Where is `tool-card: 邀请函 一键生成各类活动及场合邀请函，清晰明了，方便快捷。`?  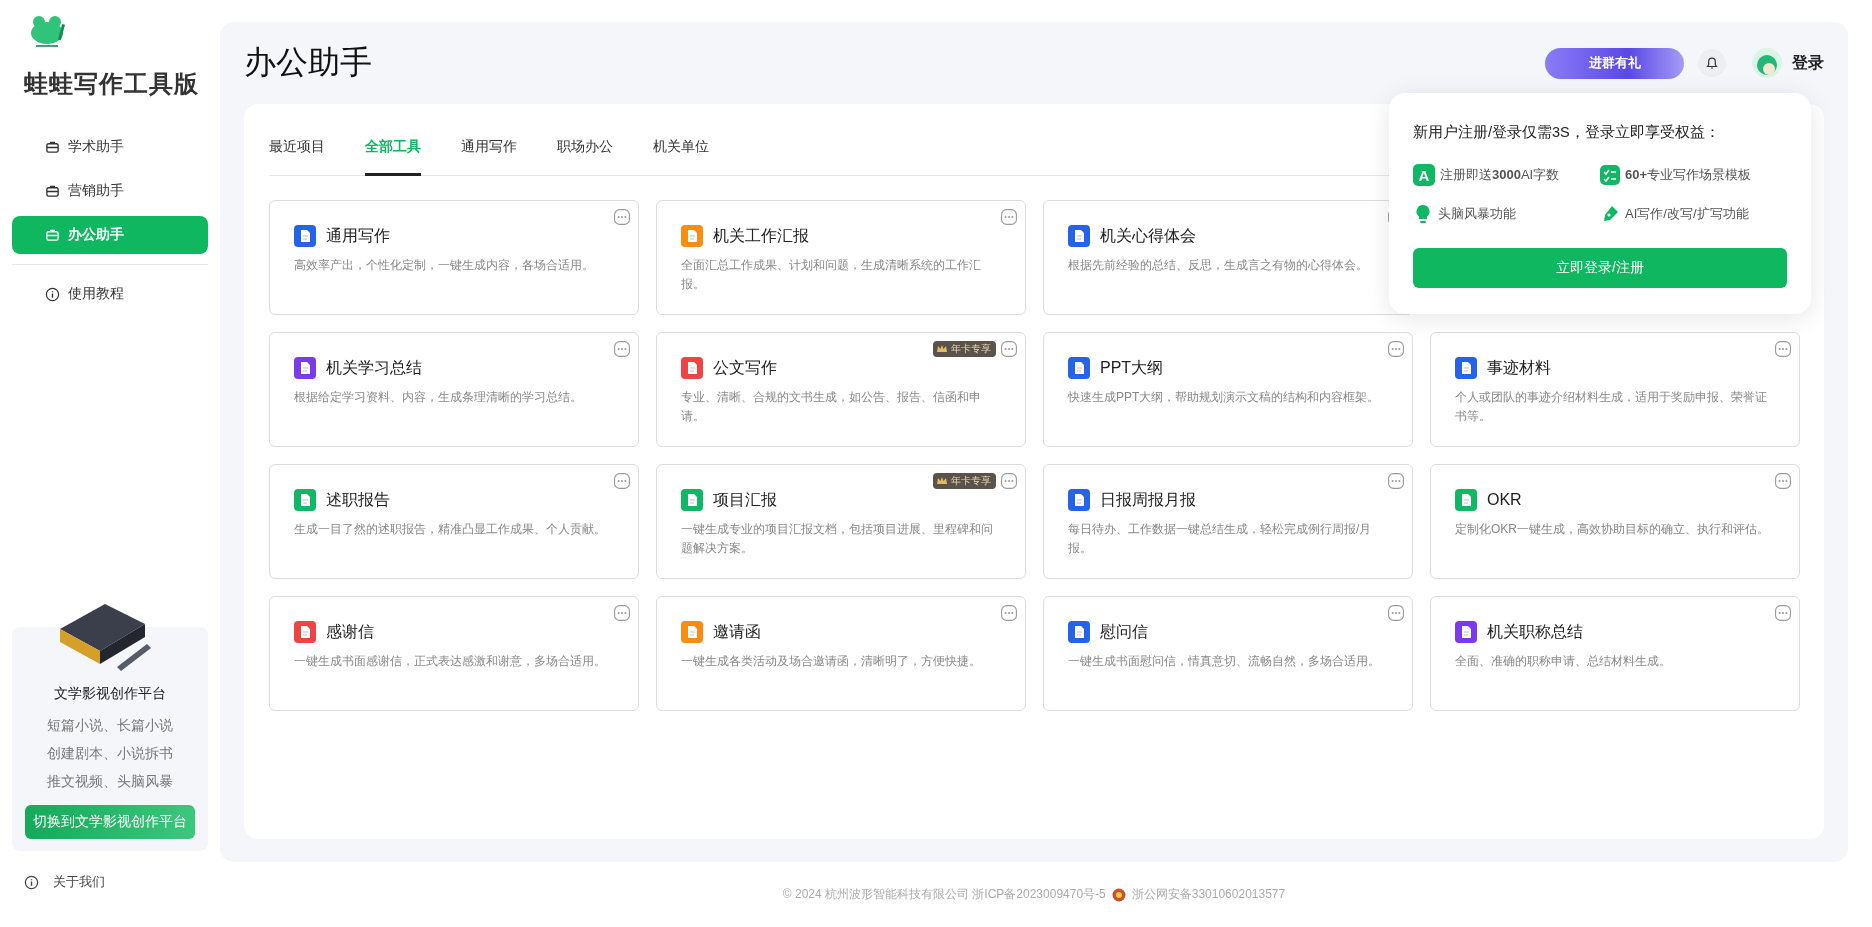 tool-card: 邀请函 一键生成各类活动及场合邀请函，清晰明了，方便快捷。 is located at coordinates (841, 653).